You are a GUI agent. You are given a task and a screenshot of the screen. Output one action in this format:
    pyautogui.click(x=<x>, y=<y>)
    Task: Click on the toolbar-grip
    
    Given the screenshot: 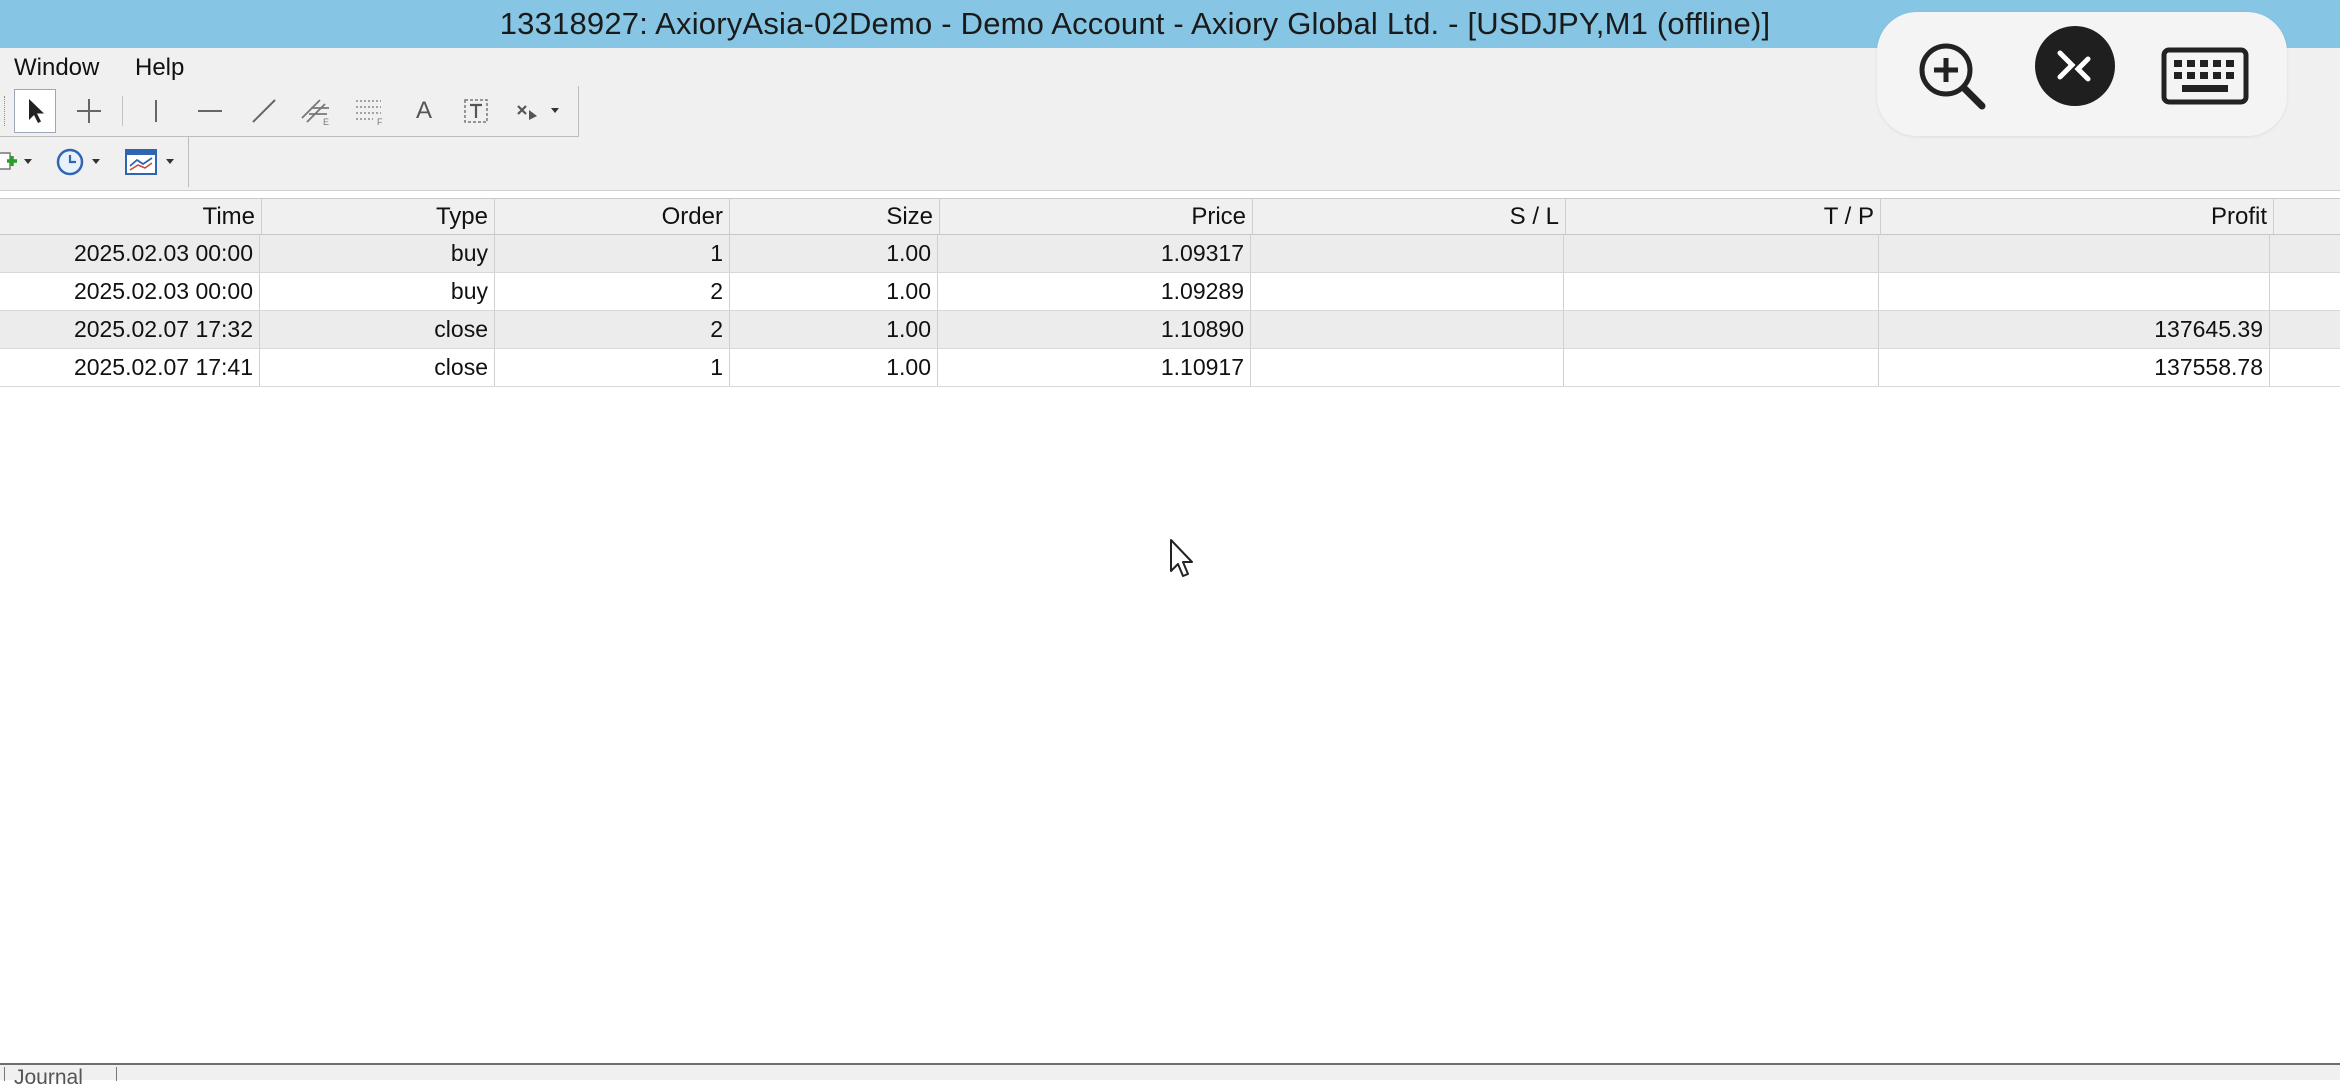 What is the action you would take?
    pyautogui.click(x=6, y=111)
    